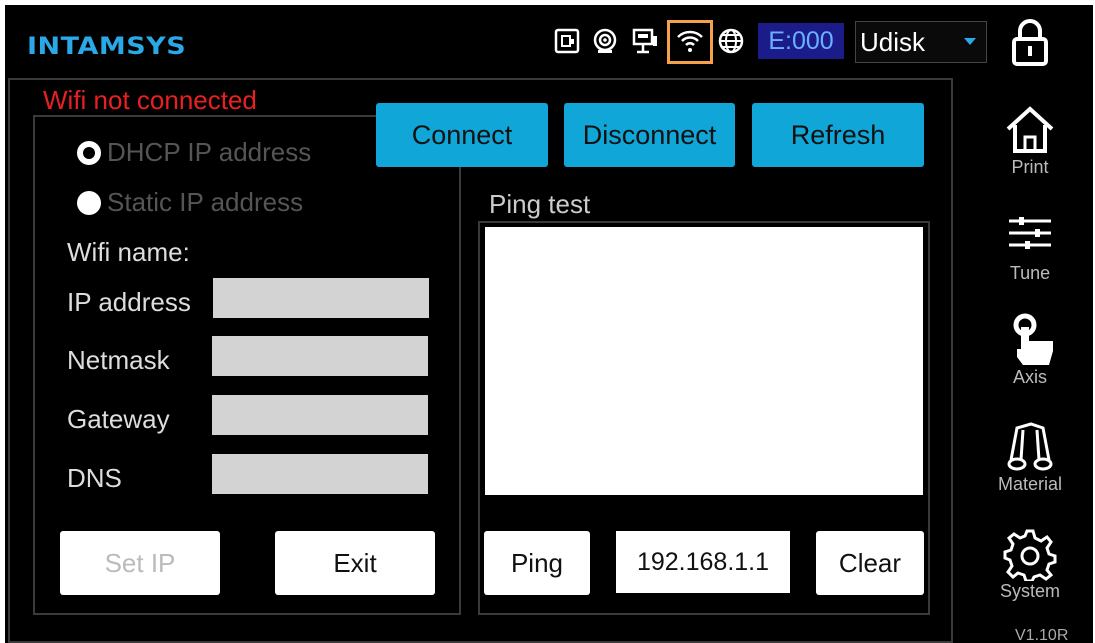  I want to click on dns-label: DNS, so click(94, 478).